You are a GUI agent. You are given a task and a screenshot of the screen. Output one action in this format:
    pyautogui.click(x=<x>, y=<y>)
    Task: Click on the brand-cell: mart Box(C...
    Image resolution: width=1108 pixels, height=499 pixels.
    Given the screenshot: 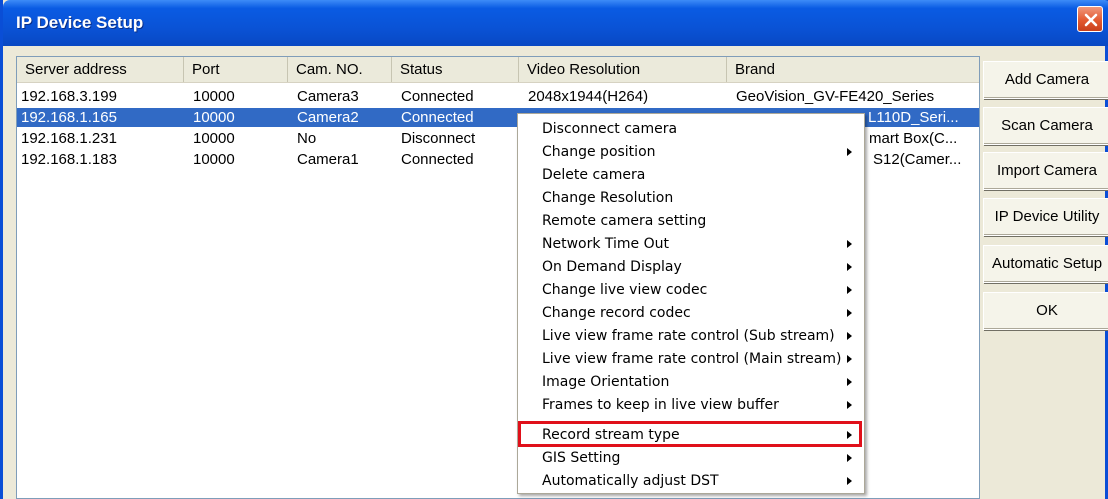 What is the action you would take?
    pyautogui.click(x=913, y=138)
    